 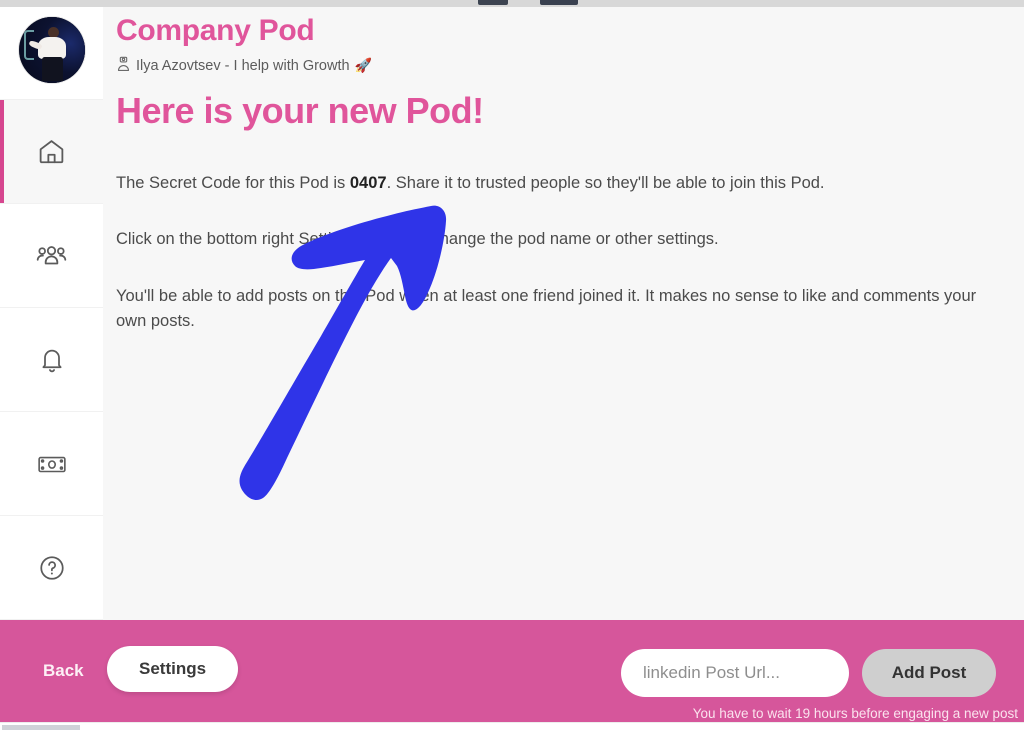 I want to click on sidebar-item-home, so click(x=51, y=152).